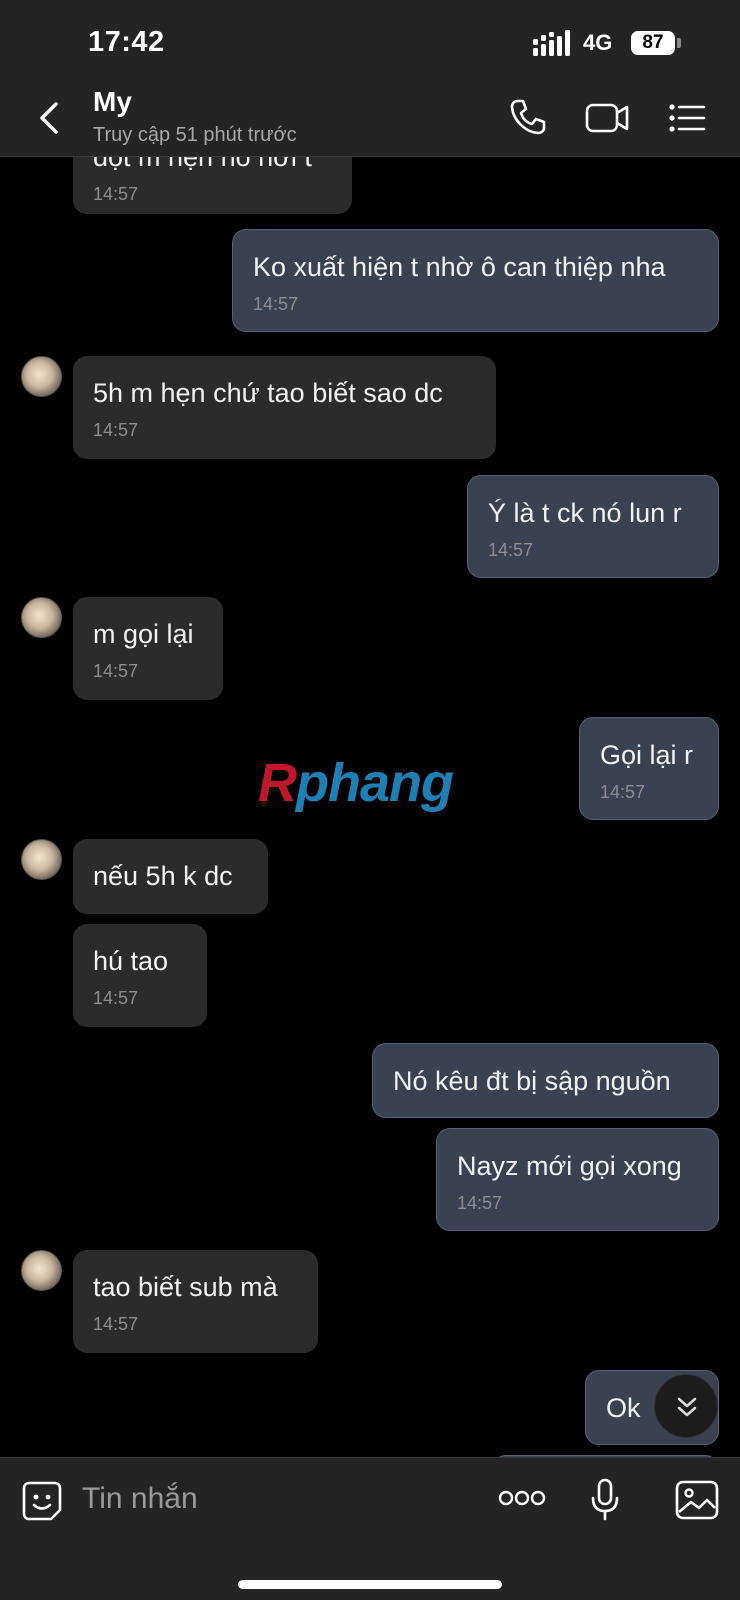 This screenshot has height=1600, width=740. What do you see at coordinates (277, 783) in the screenshot?
I see `watermark-first-letter: R` at bounding box center [277, 783].